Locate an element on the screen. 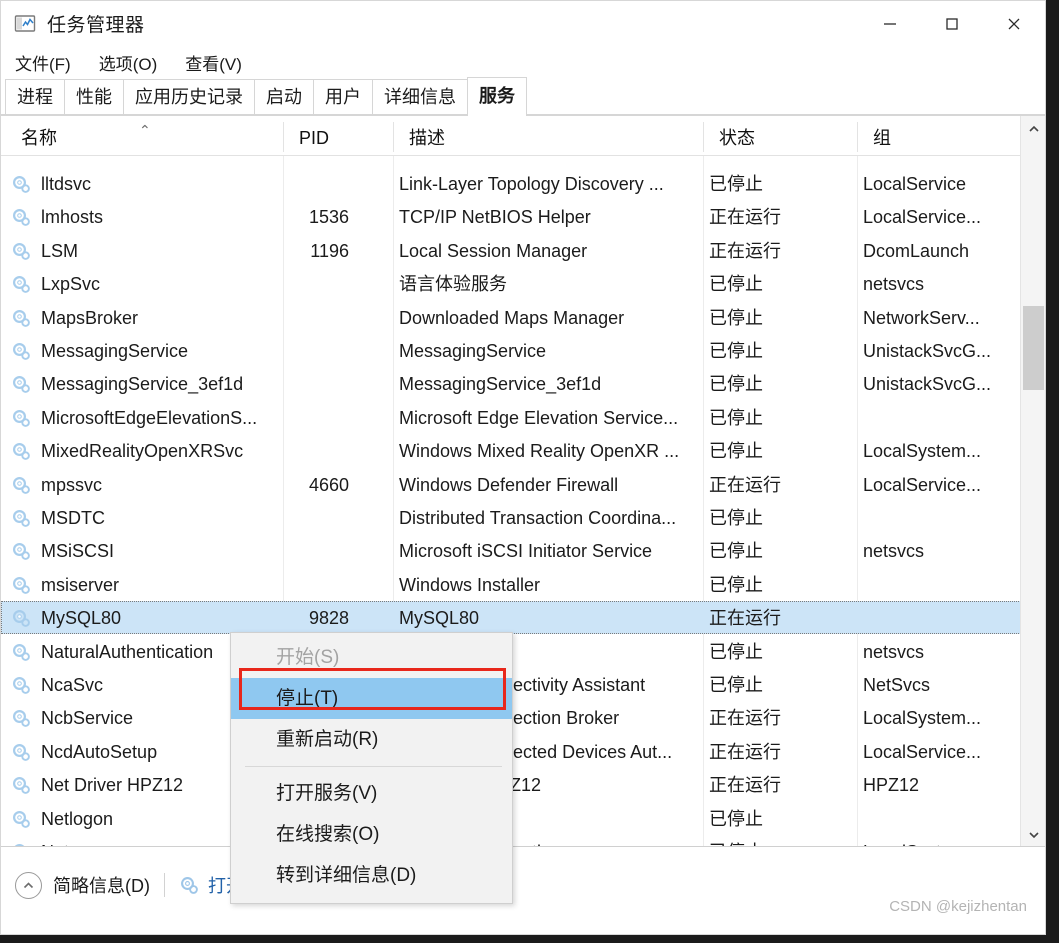 Image resolution: width=1059 pixels, height=943 pixels. ctx-stop: 停止(T) is located at coordinates (371, 698).